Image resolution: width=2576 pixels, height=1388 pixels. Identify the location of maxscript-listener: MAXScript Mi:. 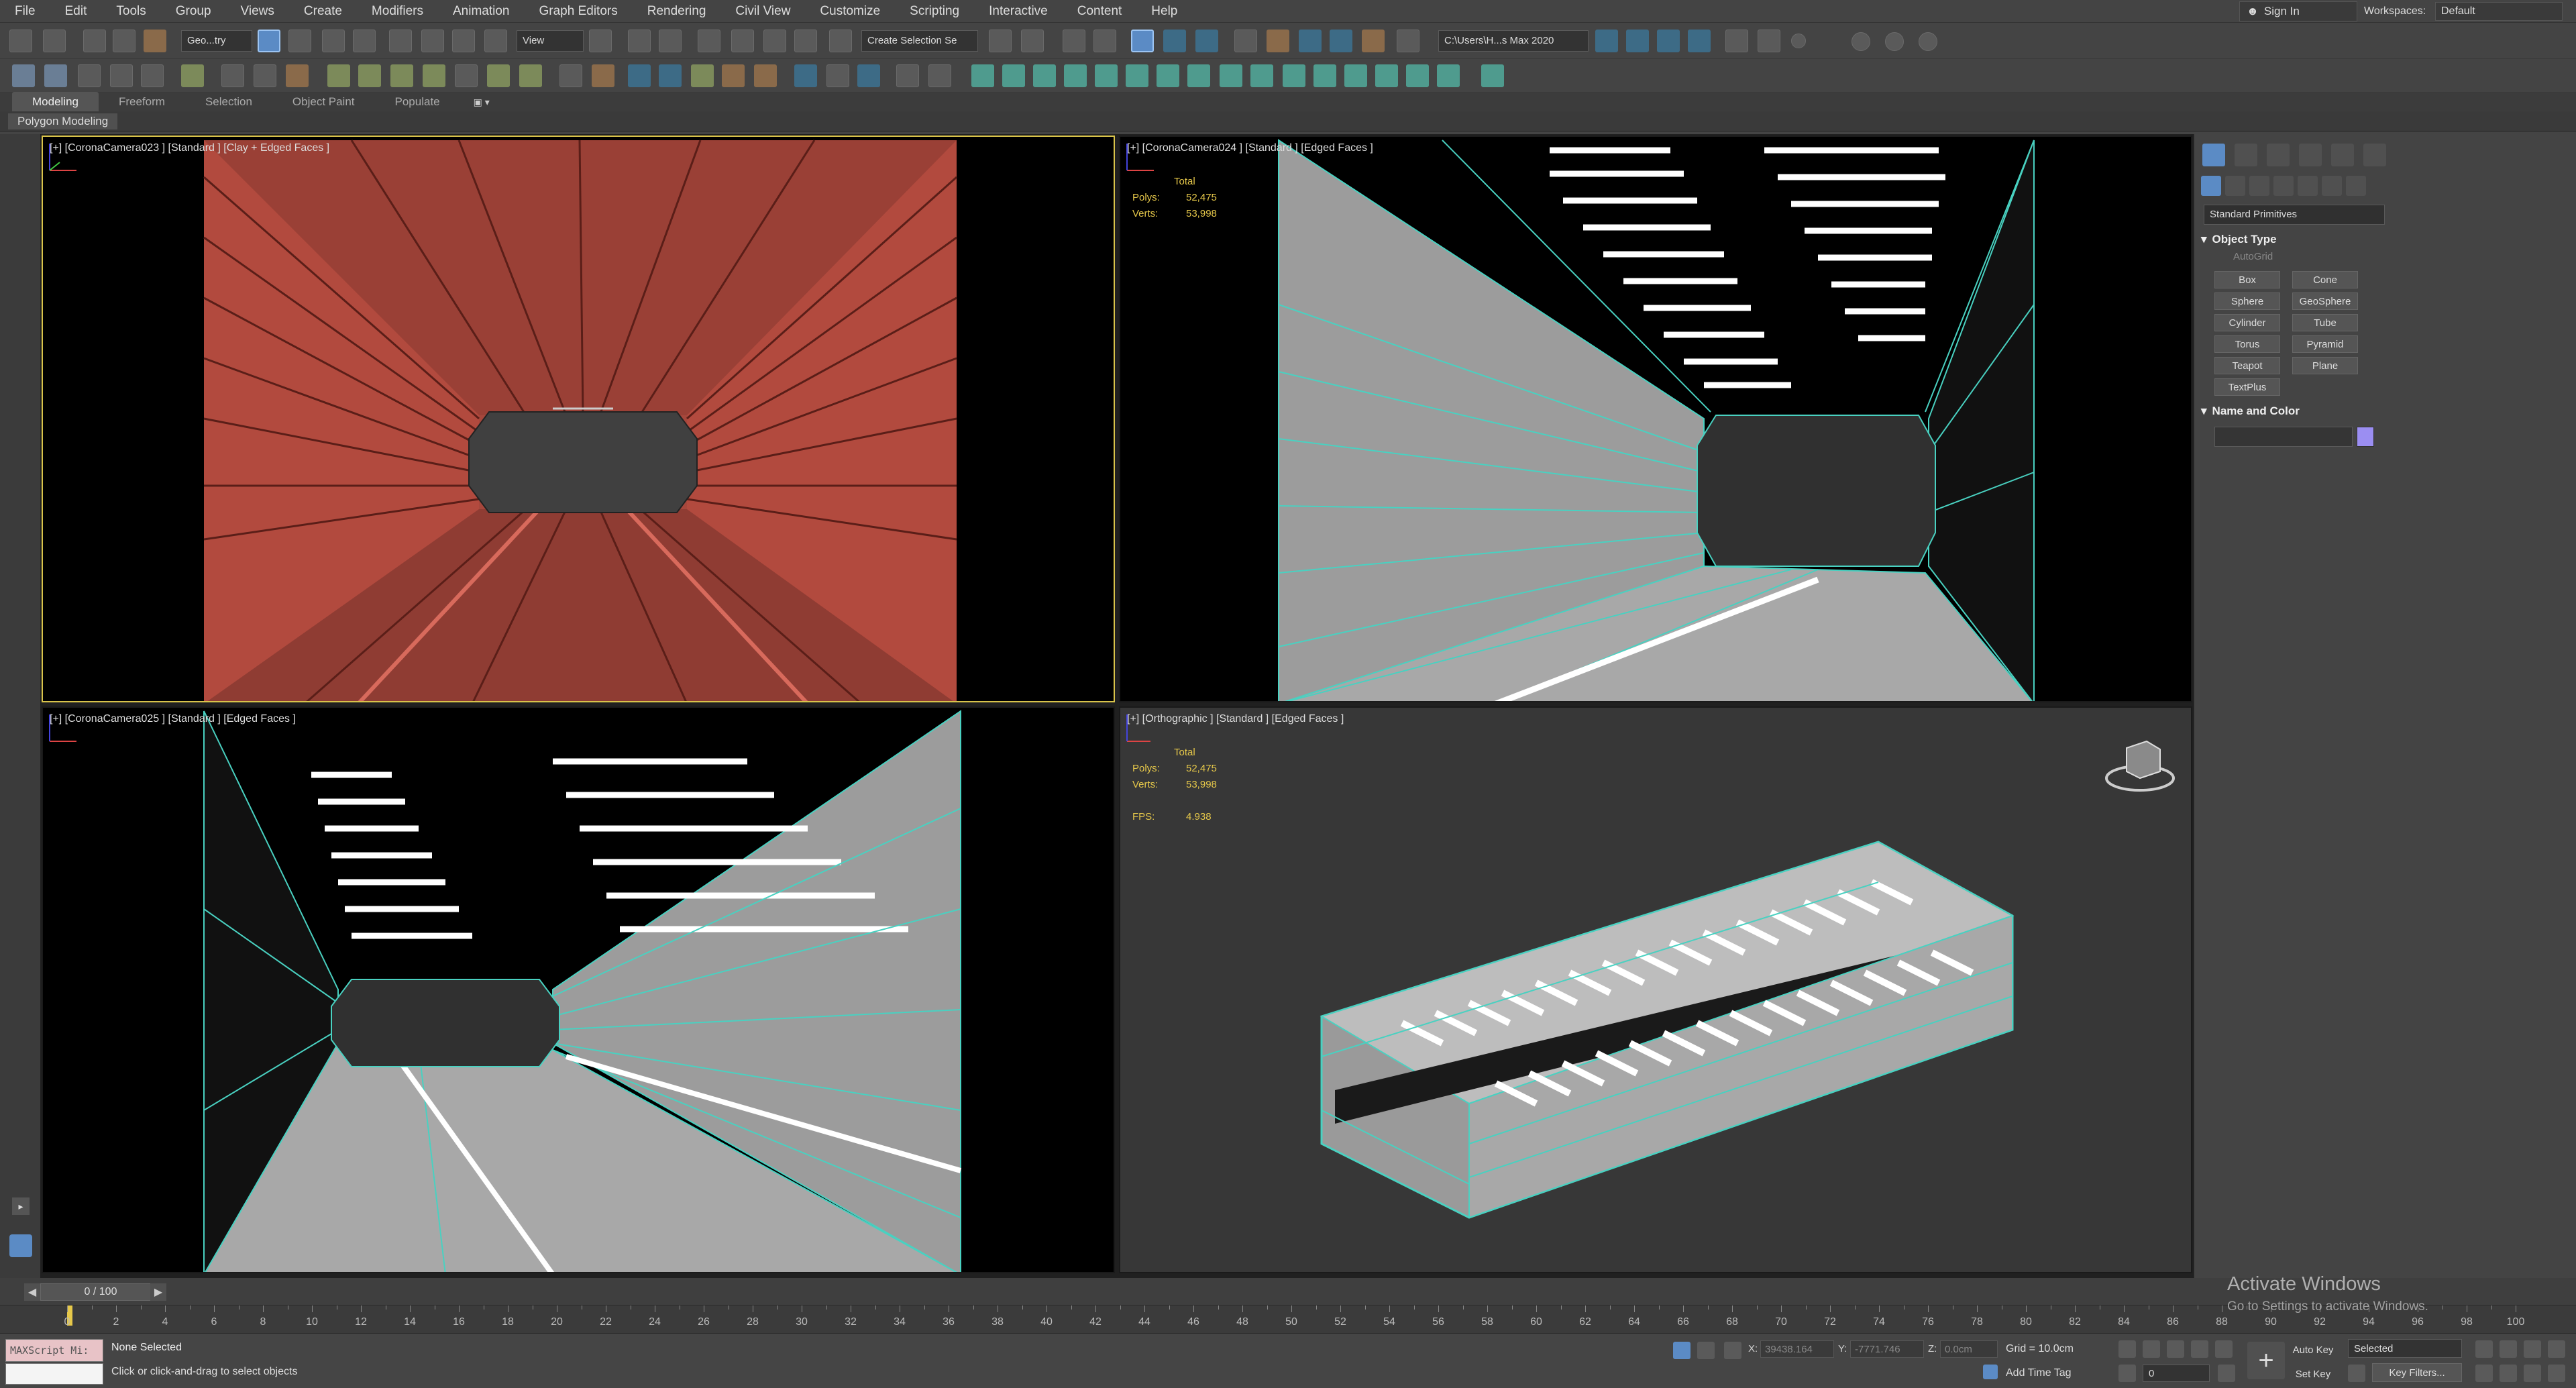
(54, 1350).